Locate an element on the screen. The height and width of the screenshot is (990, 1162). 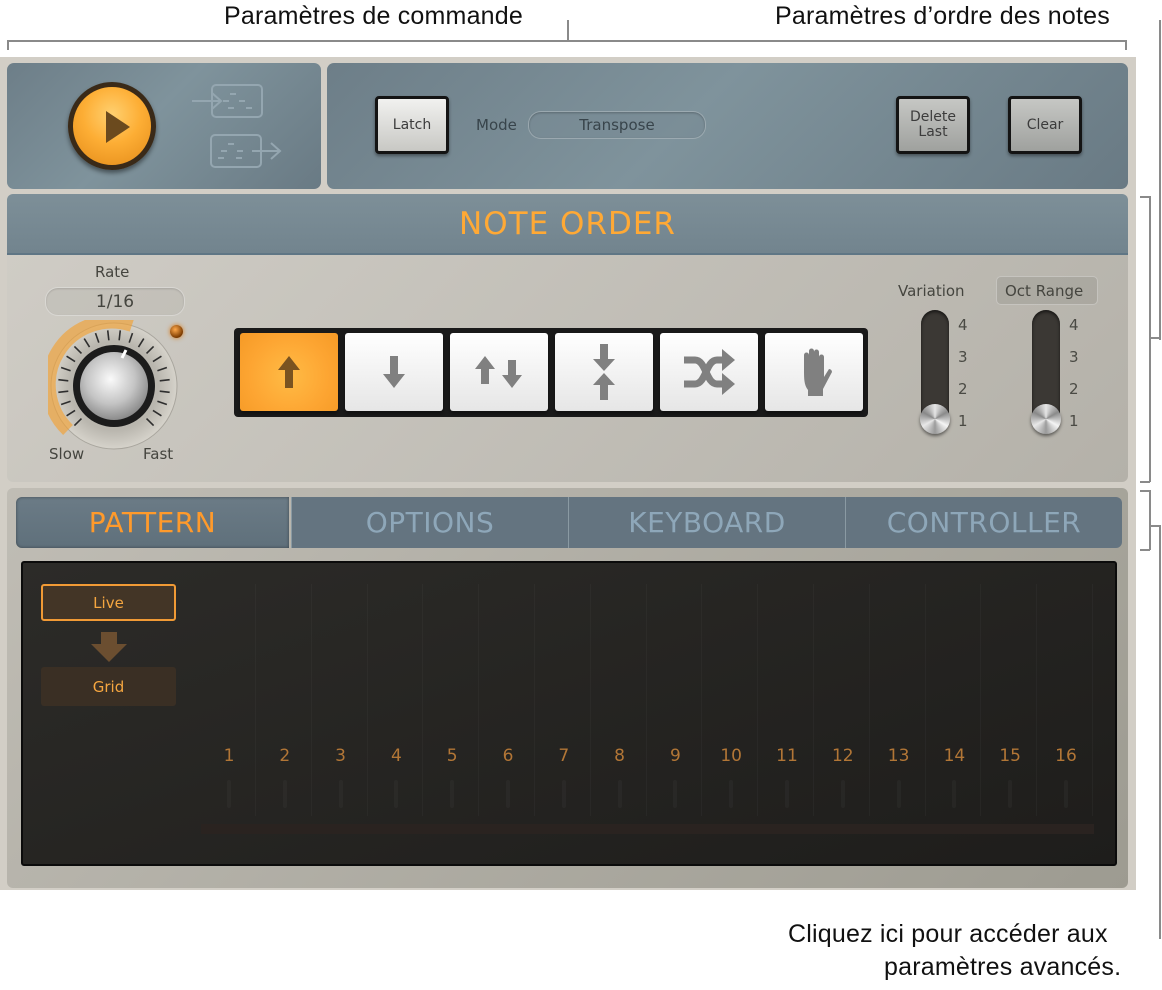
variation-label: Variation is located at coordinates (931, 291).